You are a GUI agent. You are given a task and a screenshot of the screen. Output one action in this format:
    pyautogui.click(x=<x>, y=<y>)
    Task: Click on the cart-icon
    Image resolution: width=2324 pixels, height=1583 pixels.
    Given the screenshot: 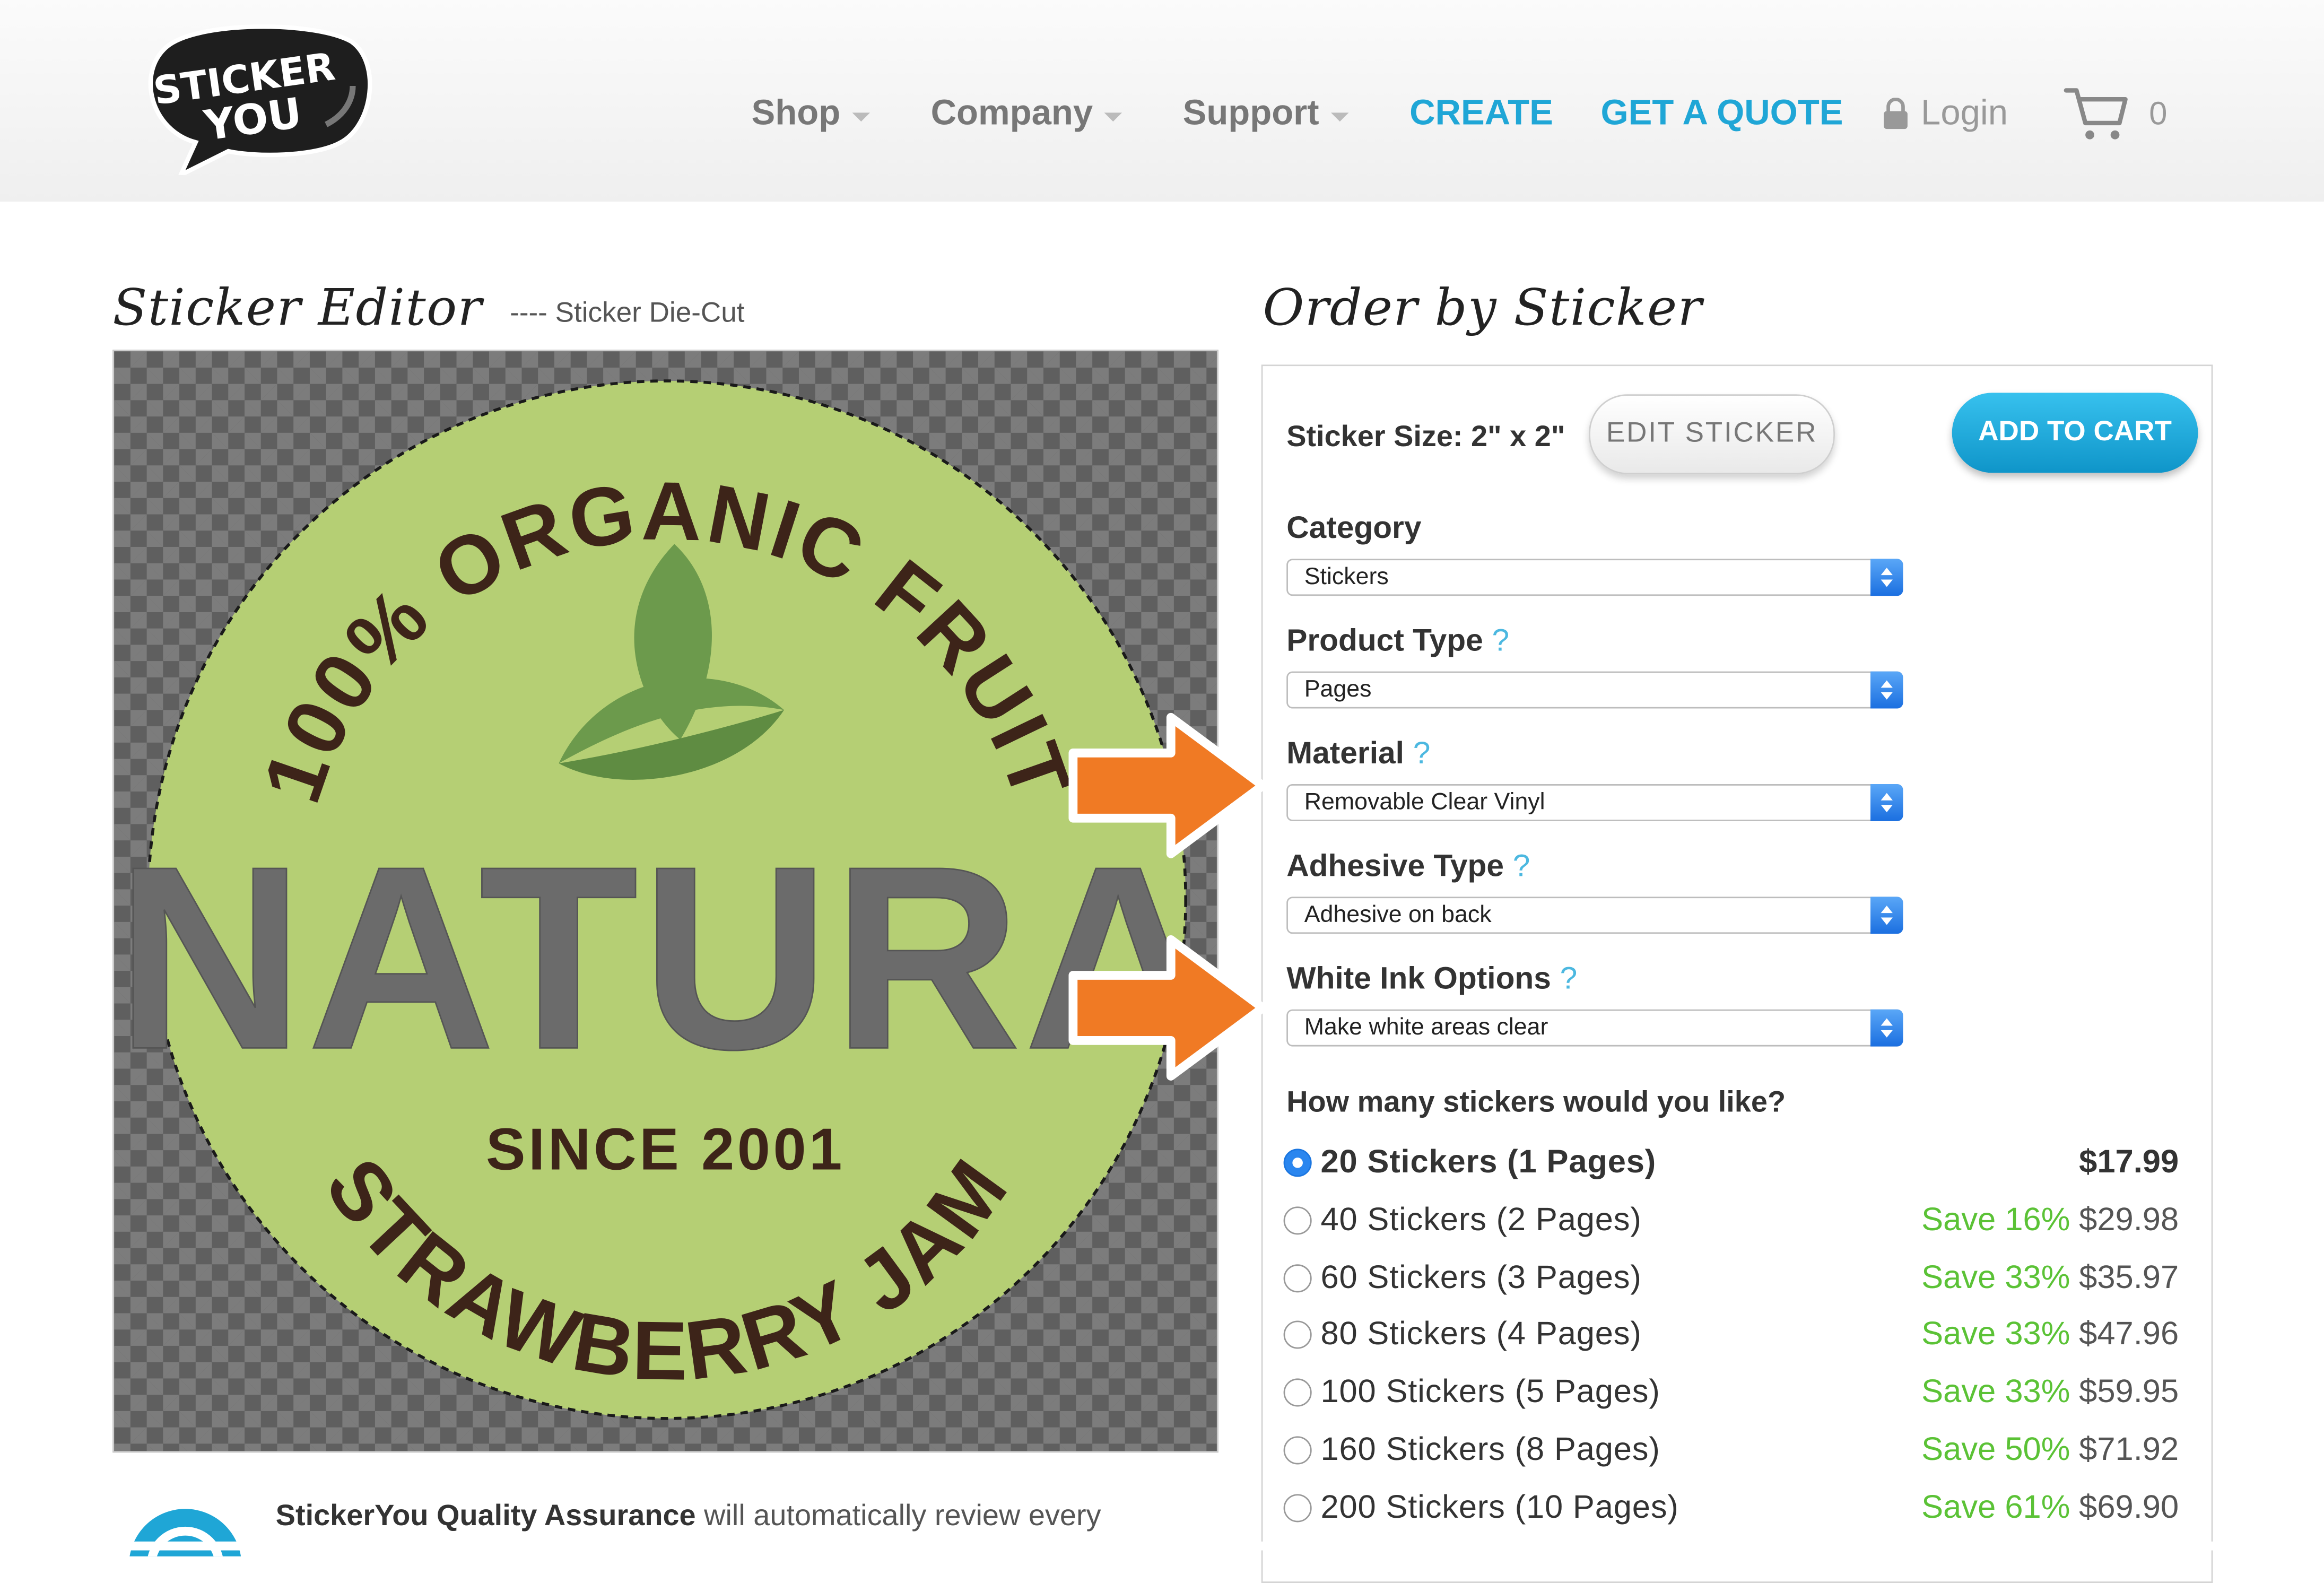 What is the action you would take?
    pyautogui.click(x=2096, y=114)
    